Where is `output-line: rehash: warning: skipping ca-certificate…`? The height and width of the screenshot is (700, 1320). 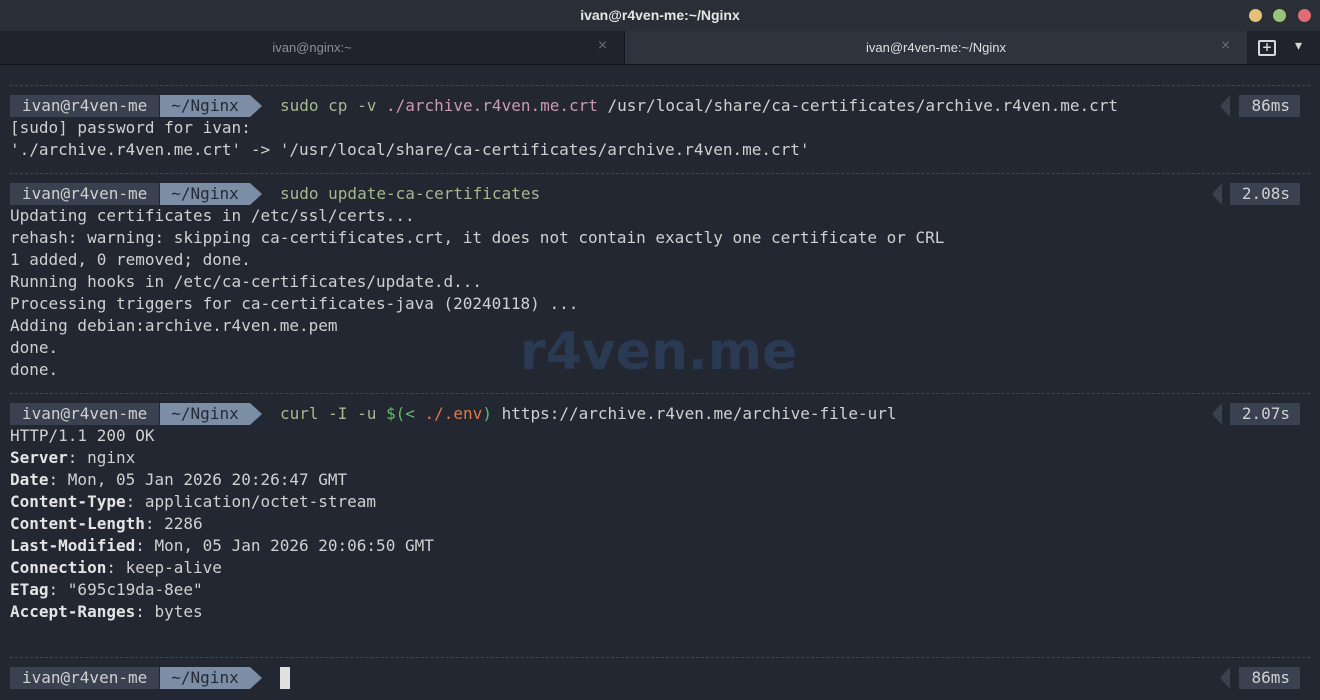
output-line: rehash: warning: skipping ca-certificate… is located at coordinates (477, 237).